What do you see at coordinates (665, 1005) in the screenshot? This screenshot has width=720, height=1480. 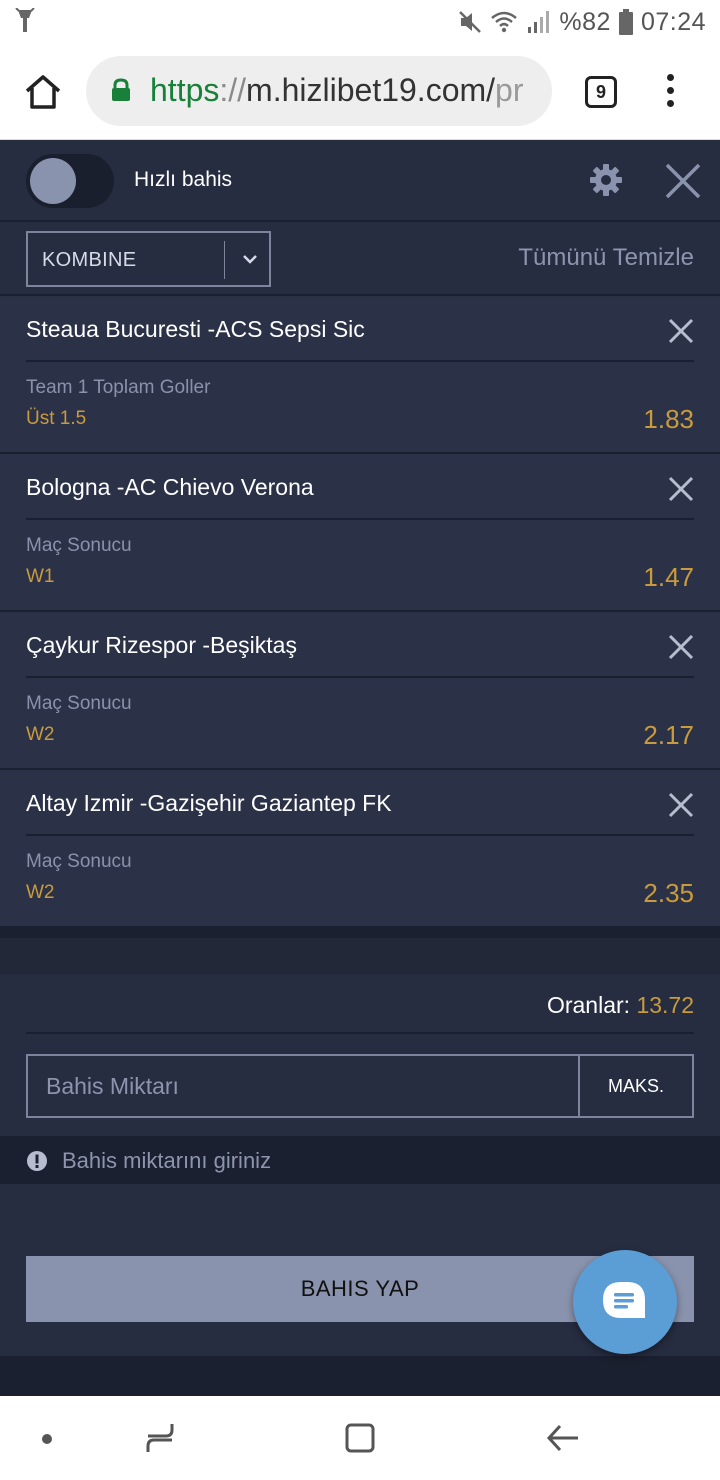 I see `total-odds-value: 13.72` at bounding box center [665, 1005].